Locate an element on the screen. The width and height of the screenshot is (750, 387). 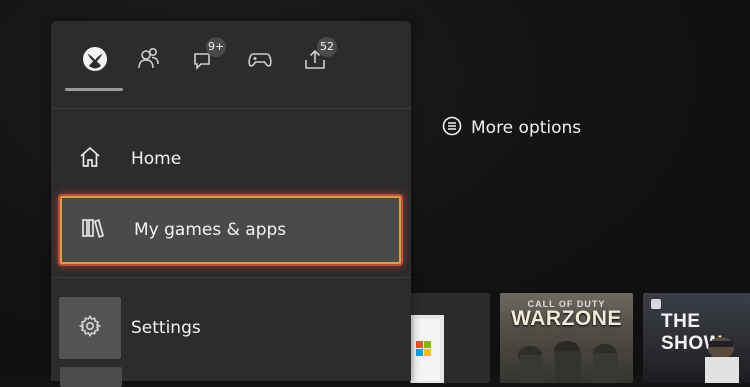
tab-controller is located at coordinates (260, 61).